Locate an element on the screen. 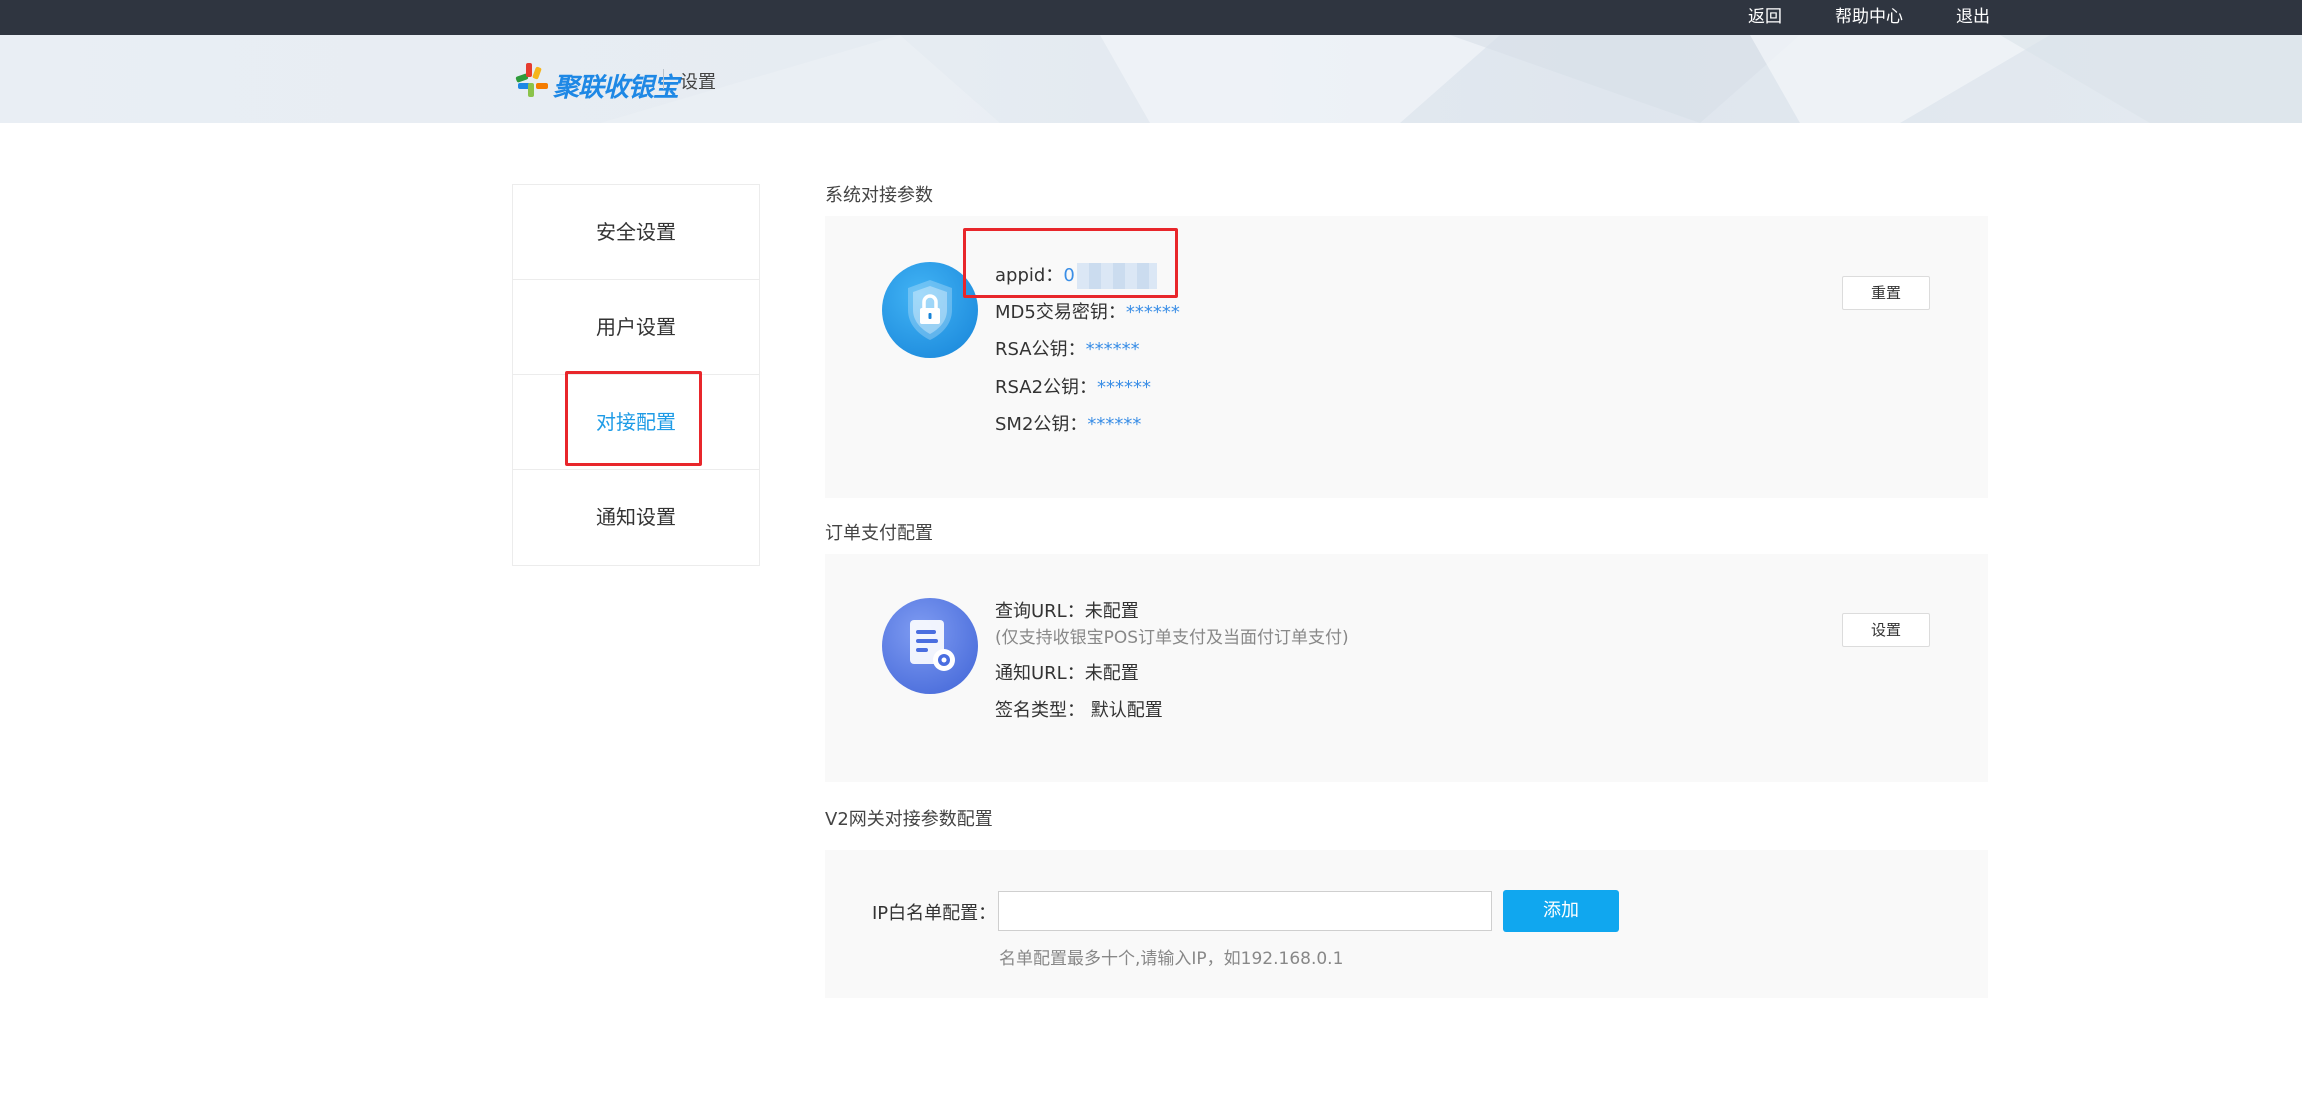 This screenshot has width=2302, height=1116. appid-blurred-mask is located at coordinates (1116, 276).